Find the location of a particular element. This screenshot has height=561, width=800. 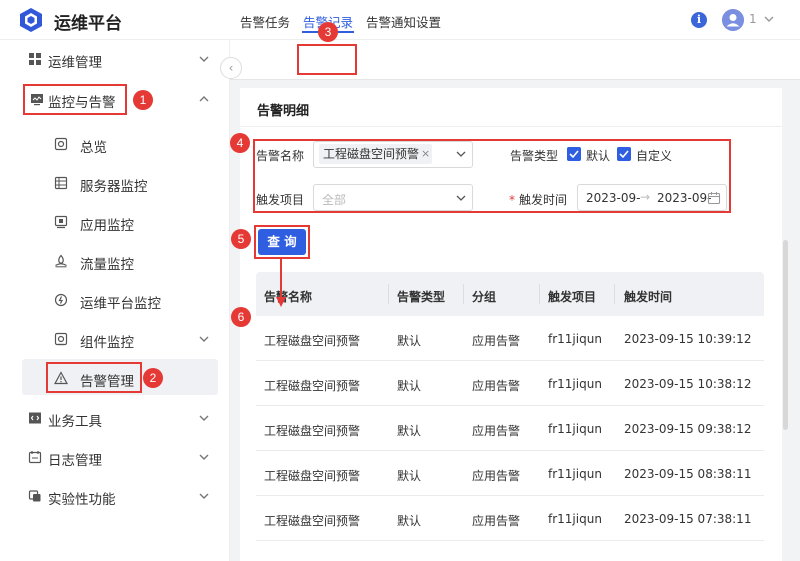

col-alert-type: 告警类型 is located at coordinates (421, 297).